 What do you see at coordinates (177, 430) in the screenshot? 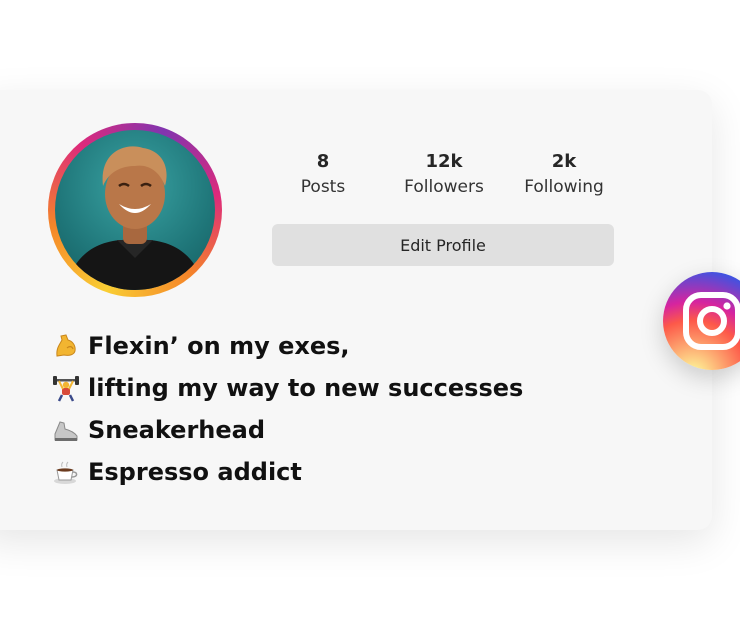
I see `bio-text: Sneakerhead` at bounding box center [177, 430].